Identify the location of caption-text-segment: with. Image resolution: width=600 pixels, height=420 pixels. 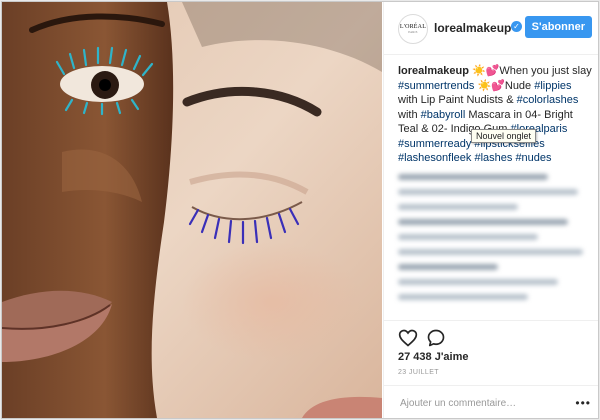
(409, 114).